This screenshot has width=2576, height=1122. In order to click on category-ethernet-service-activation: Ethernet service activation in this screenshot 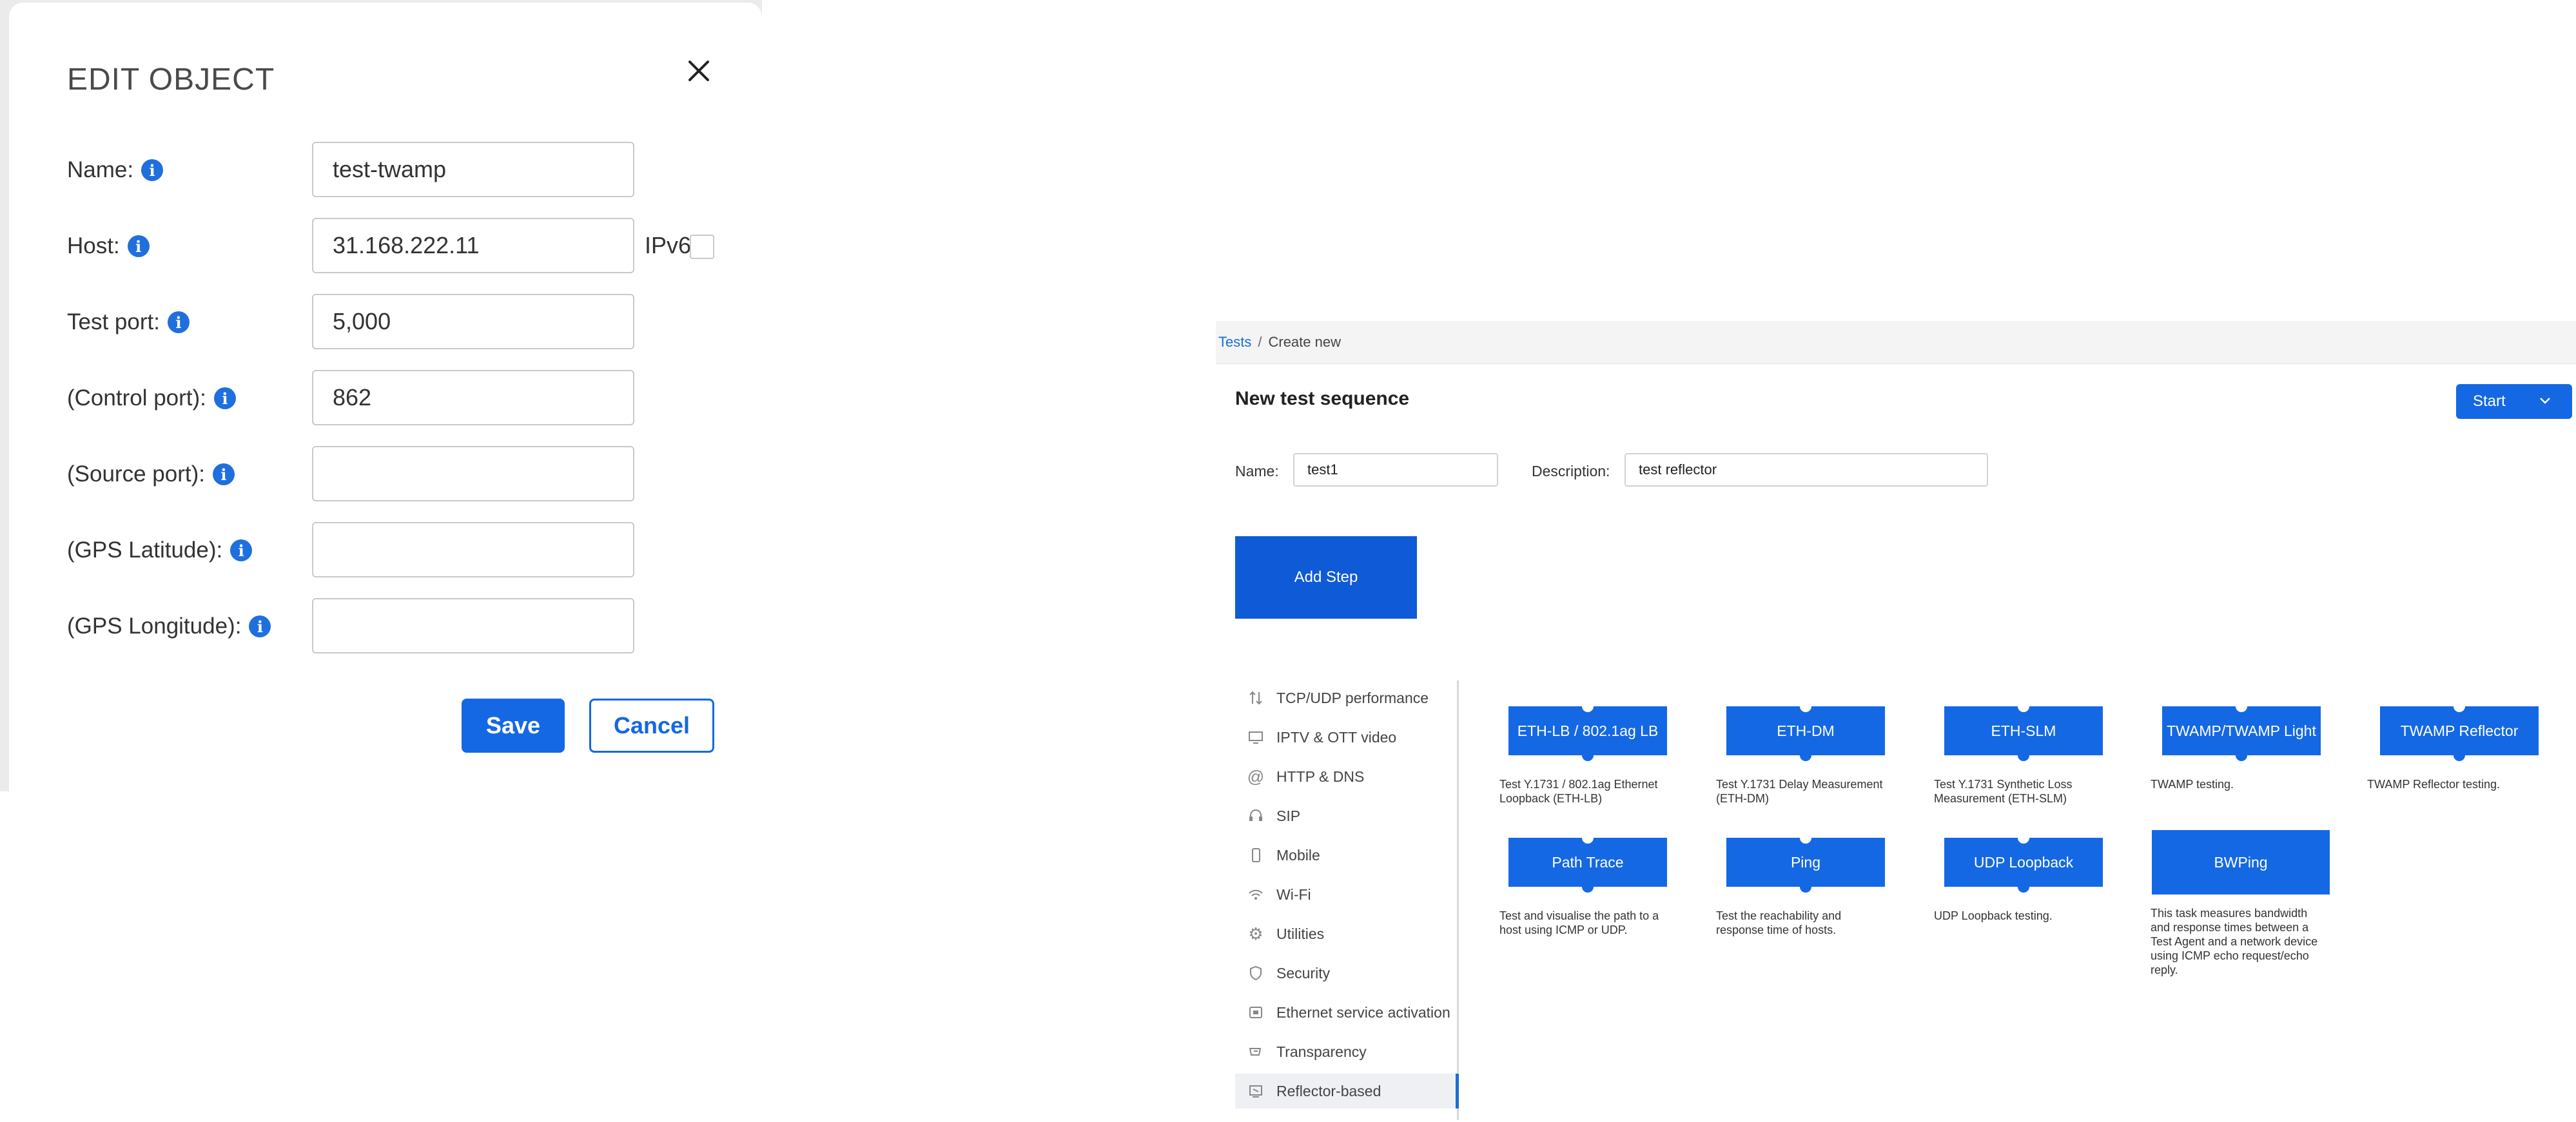, I will do `click(1346, 1012)`.